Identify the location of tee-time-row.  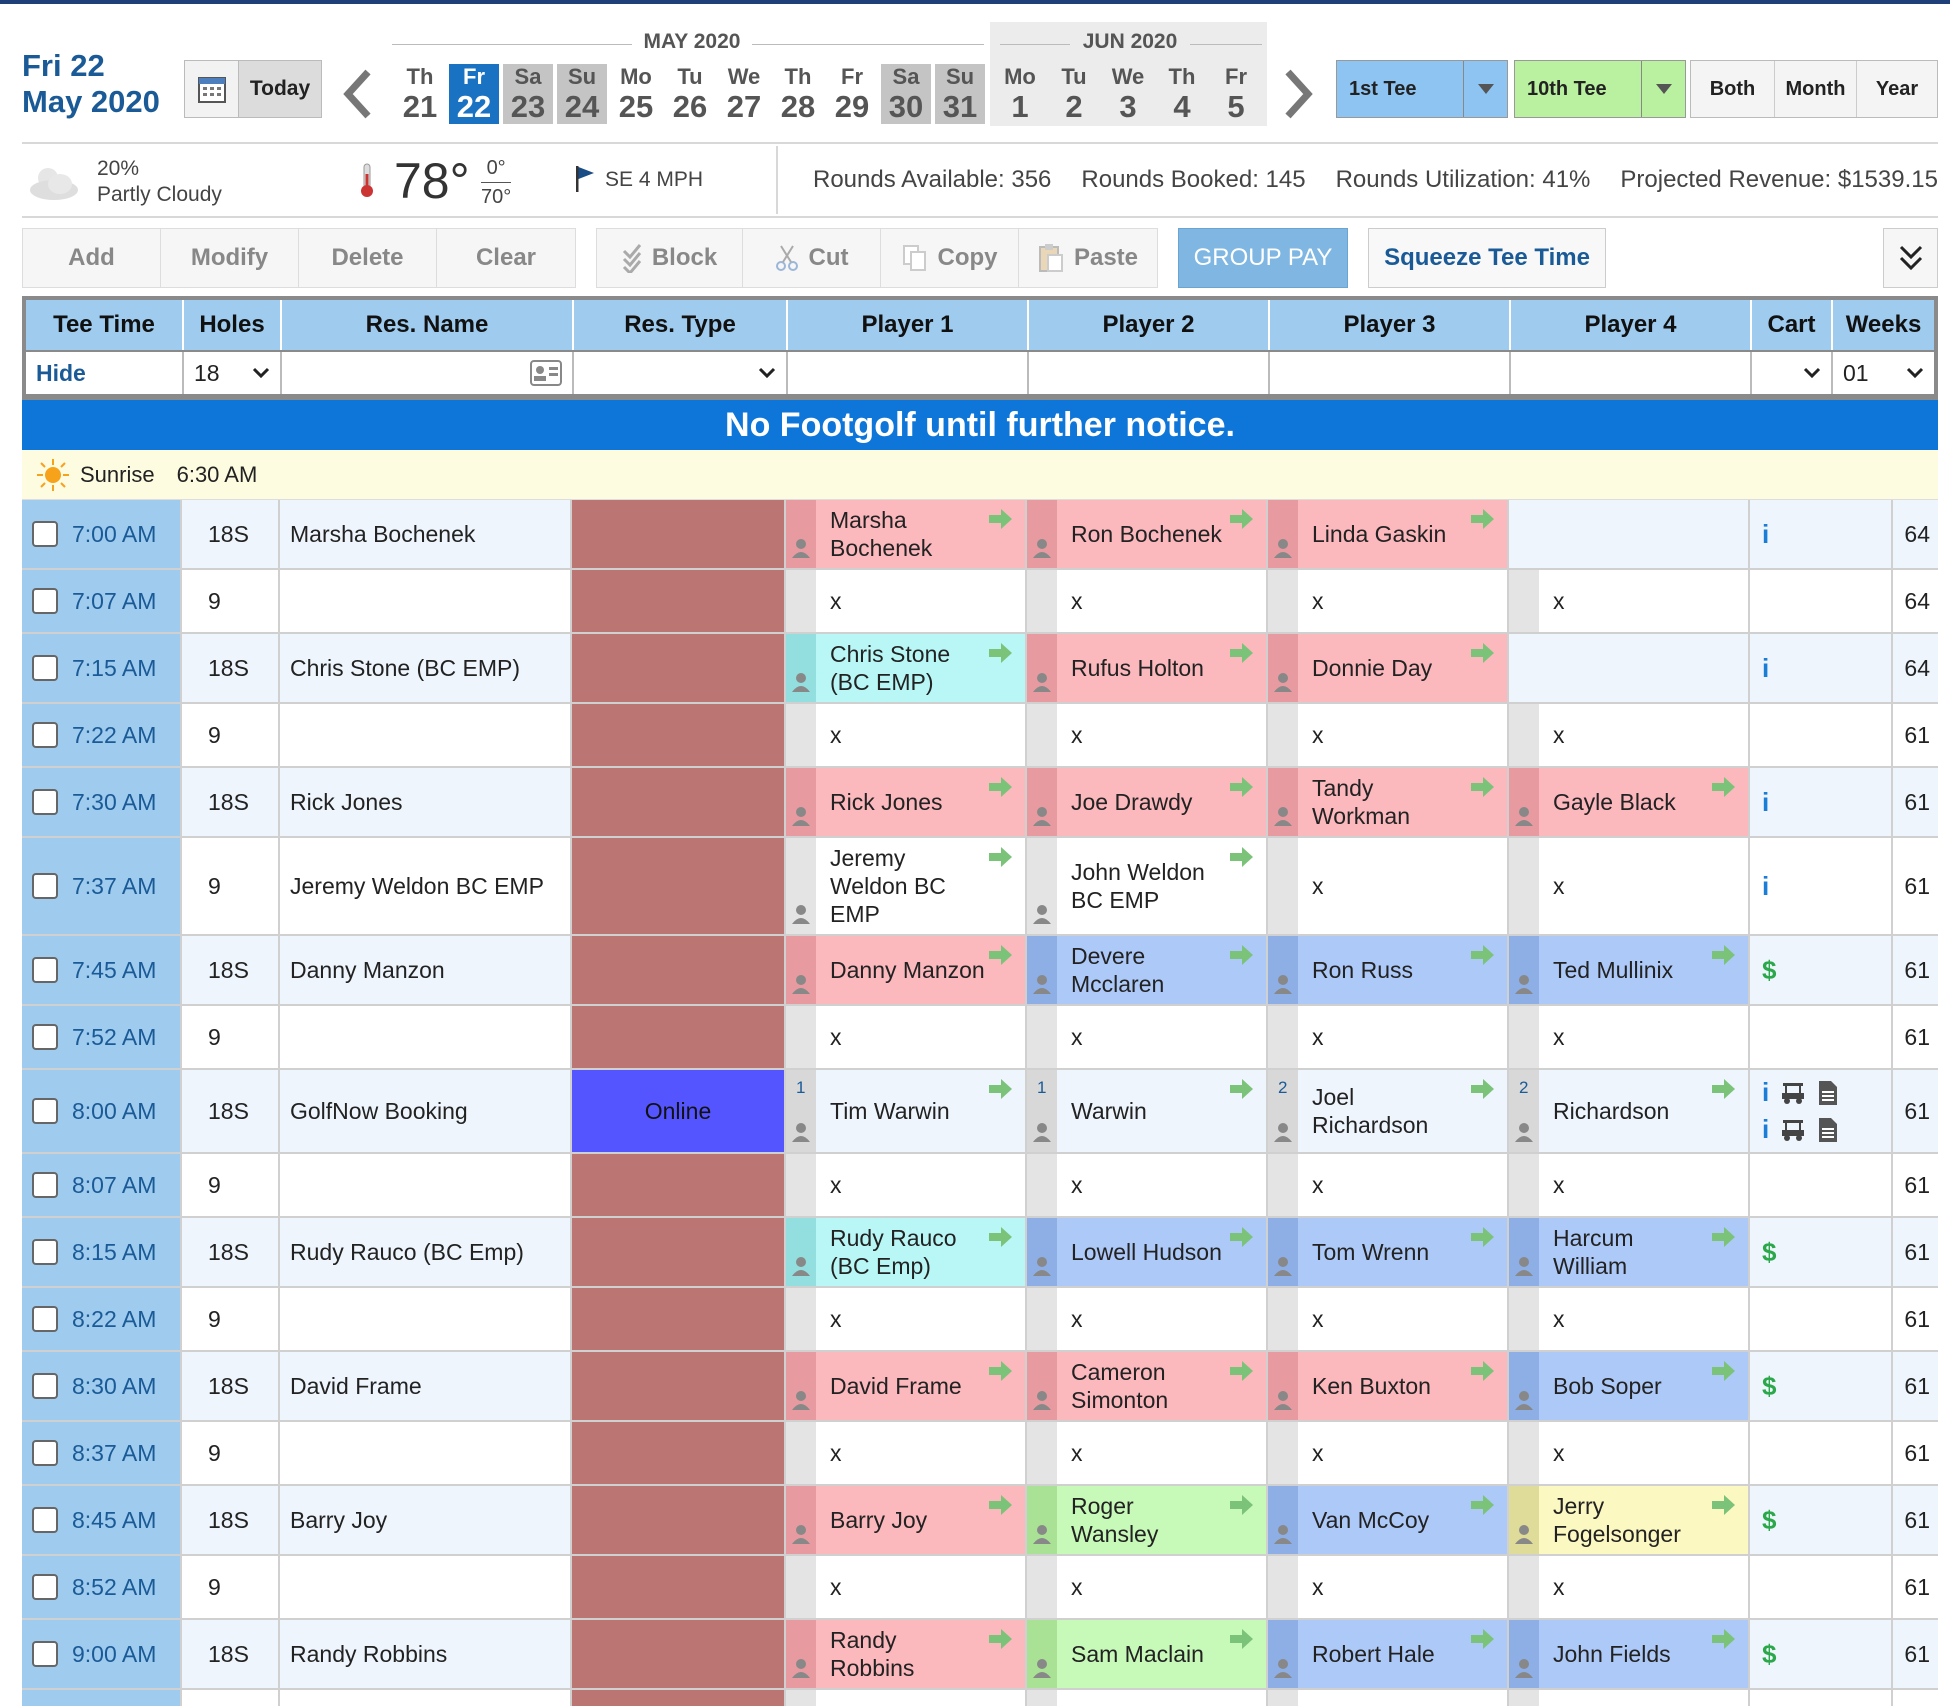
(980, 1698).